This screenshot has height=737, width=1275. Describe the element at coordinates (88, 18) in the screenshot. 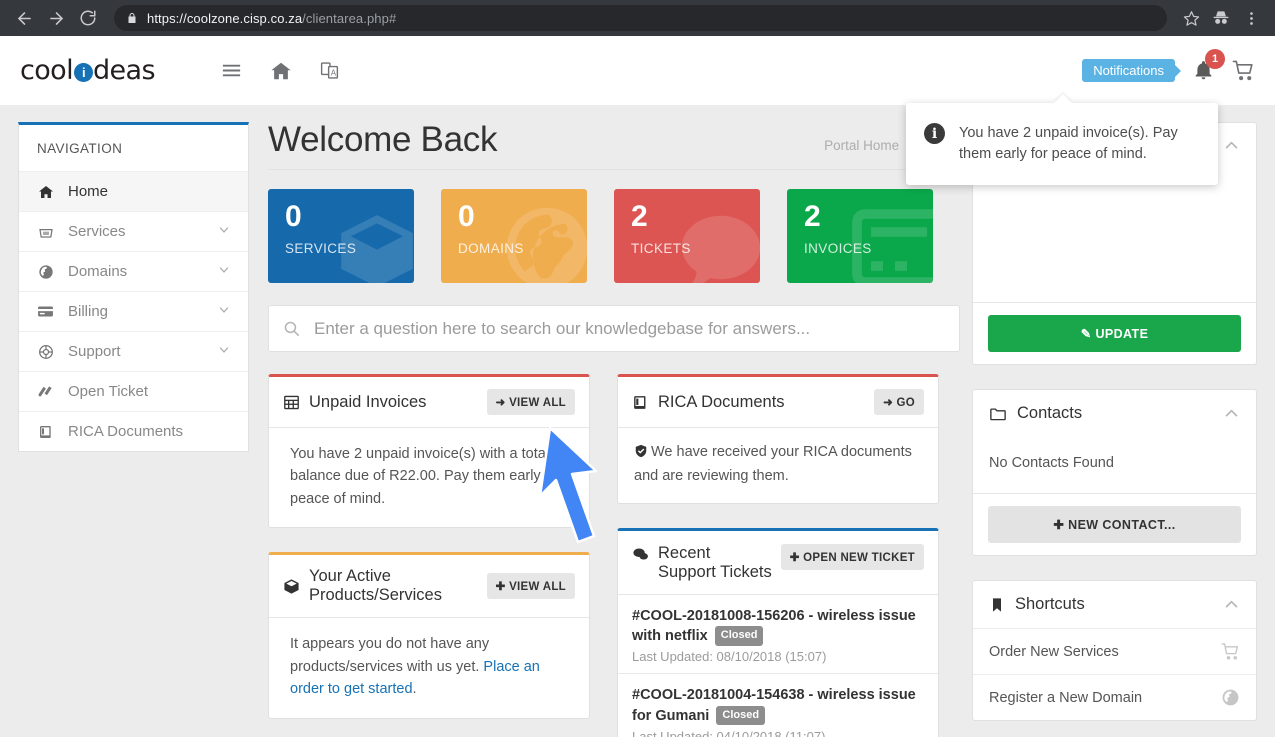

I see `reload-icon` at that location.